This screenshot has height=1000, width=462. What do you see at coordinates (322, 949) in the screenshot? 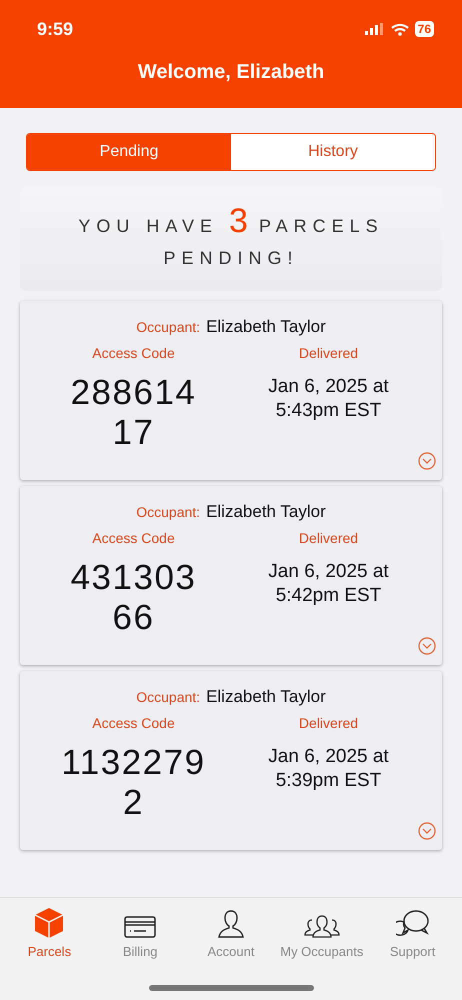
I see `nav-tab: My Occupants` at bounding box center [322, 949].